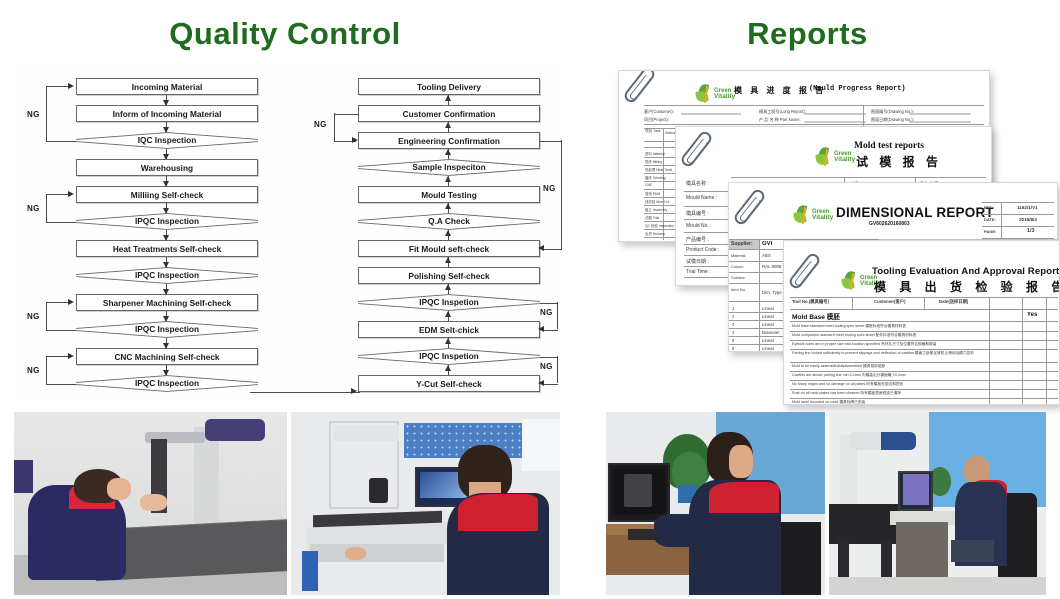 The image size is (1060, 599). What do you see at coordinates (990, 231) in the screenshot?
I see `meta-label: PAGE:` at bounding box center [990, 231].